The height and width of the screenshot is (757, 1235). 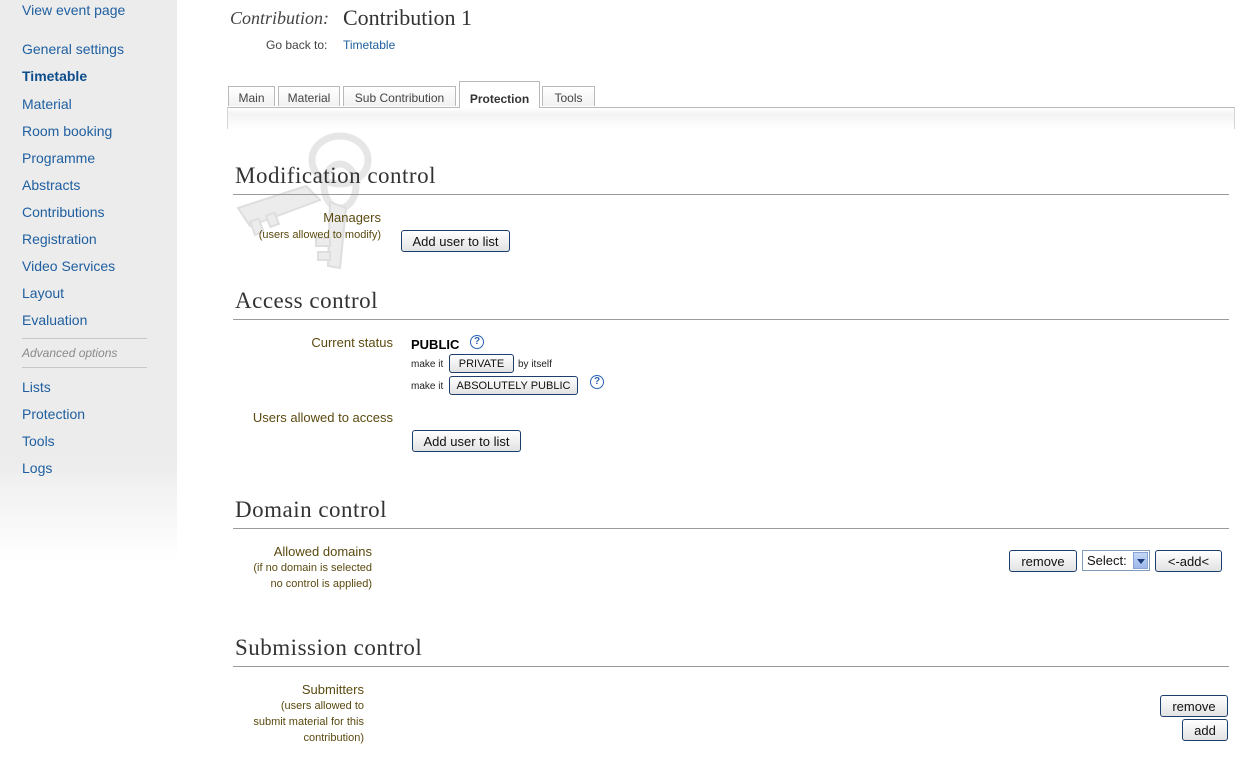 What do you see at coordinates (352, 342) in the screenshot?
I see `current-status-label: Current status` at bounding box center [352, 342].